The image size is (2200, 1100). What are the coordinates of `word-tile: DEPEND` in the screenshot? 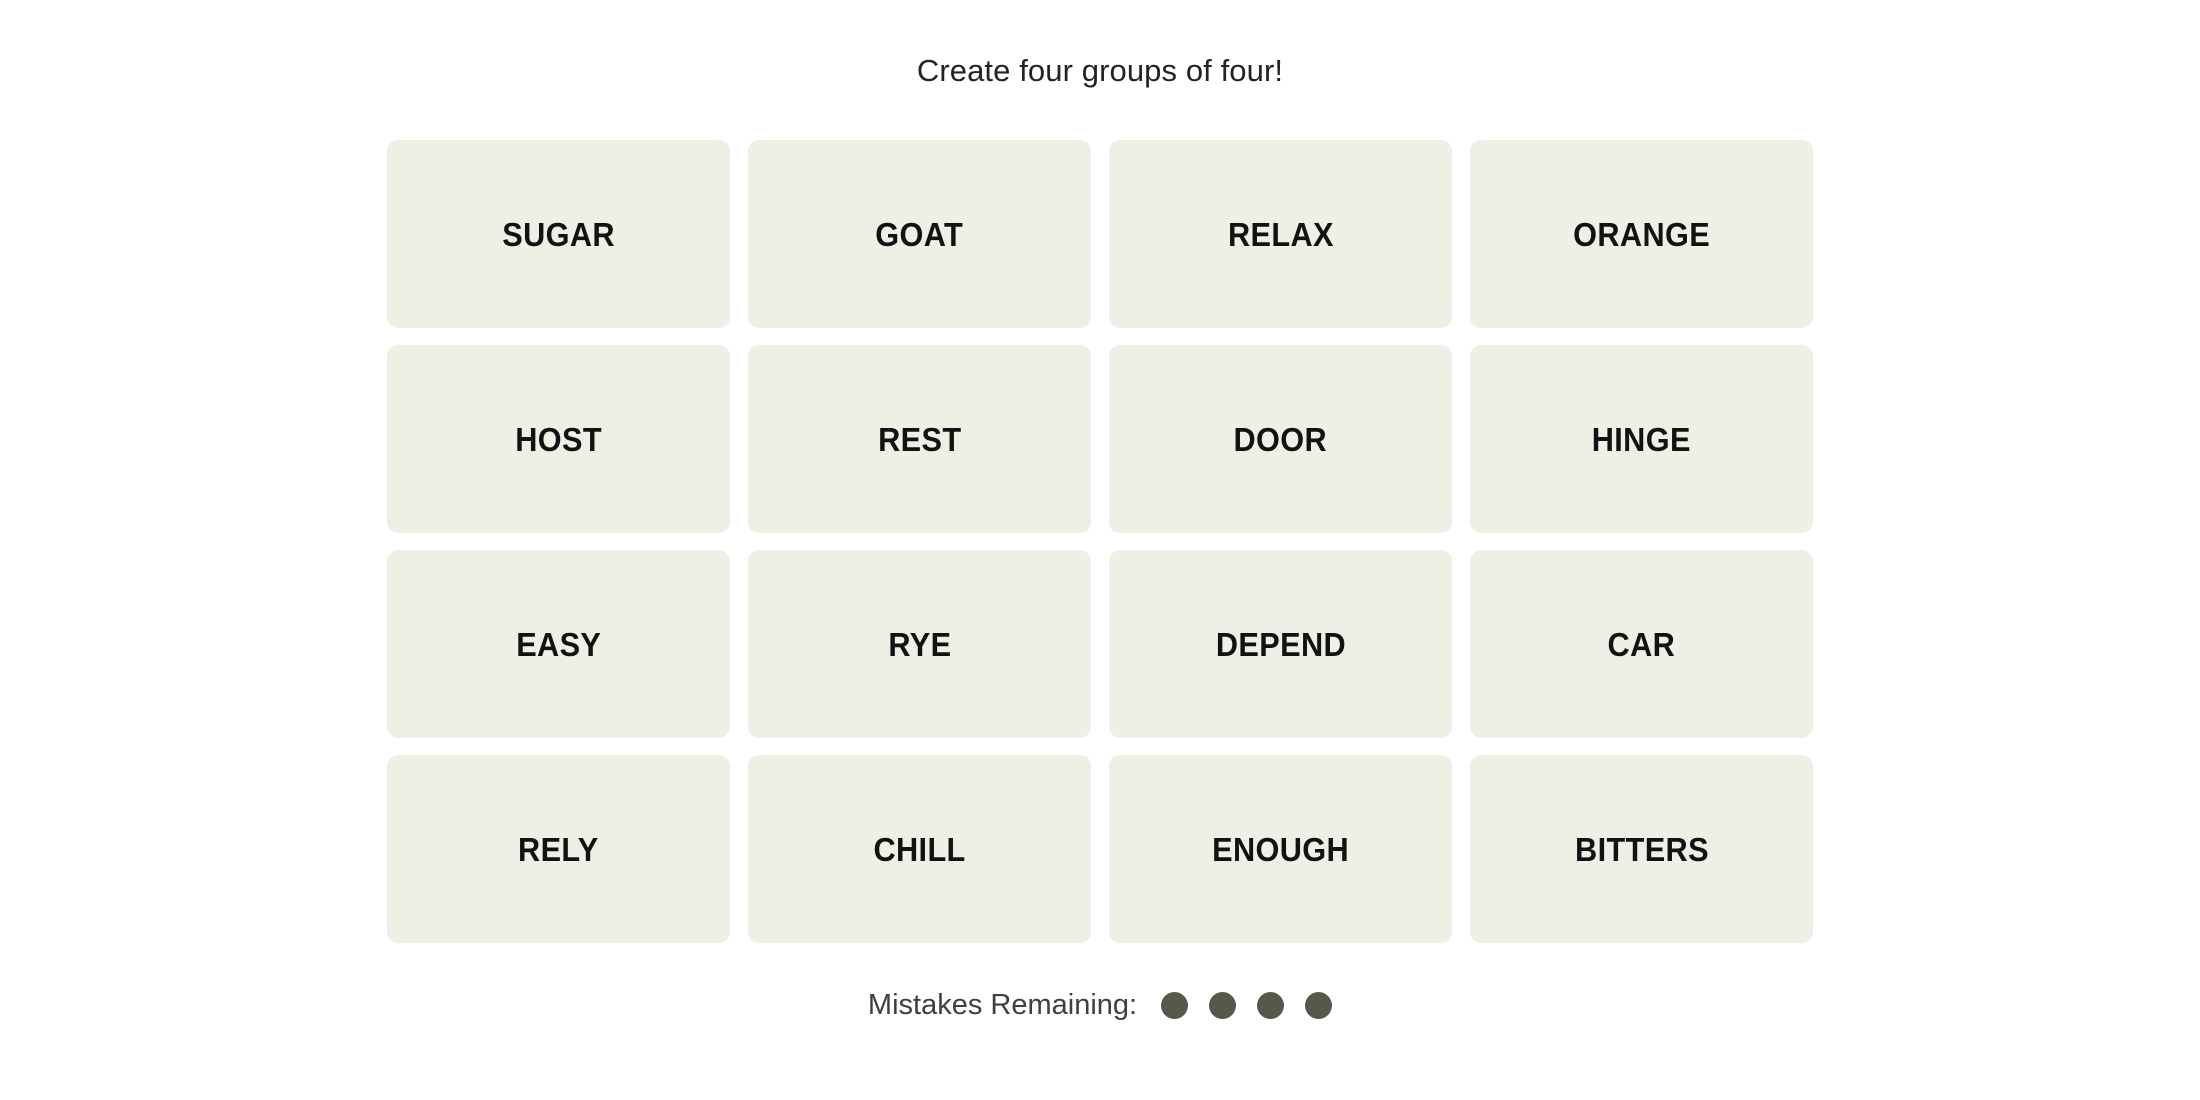 It's located at (1280, 644).